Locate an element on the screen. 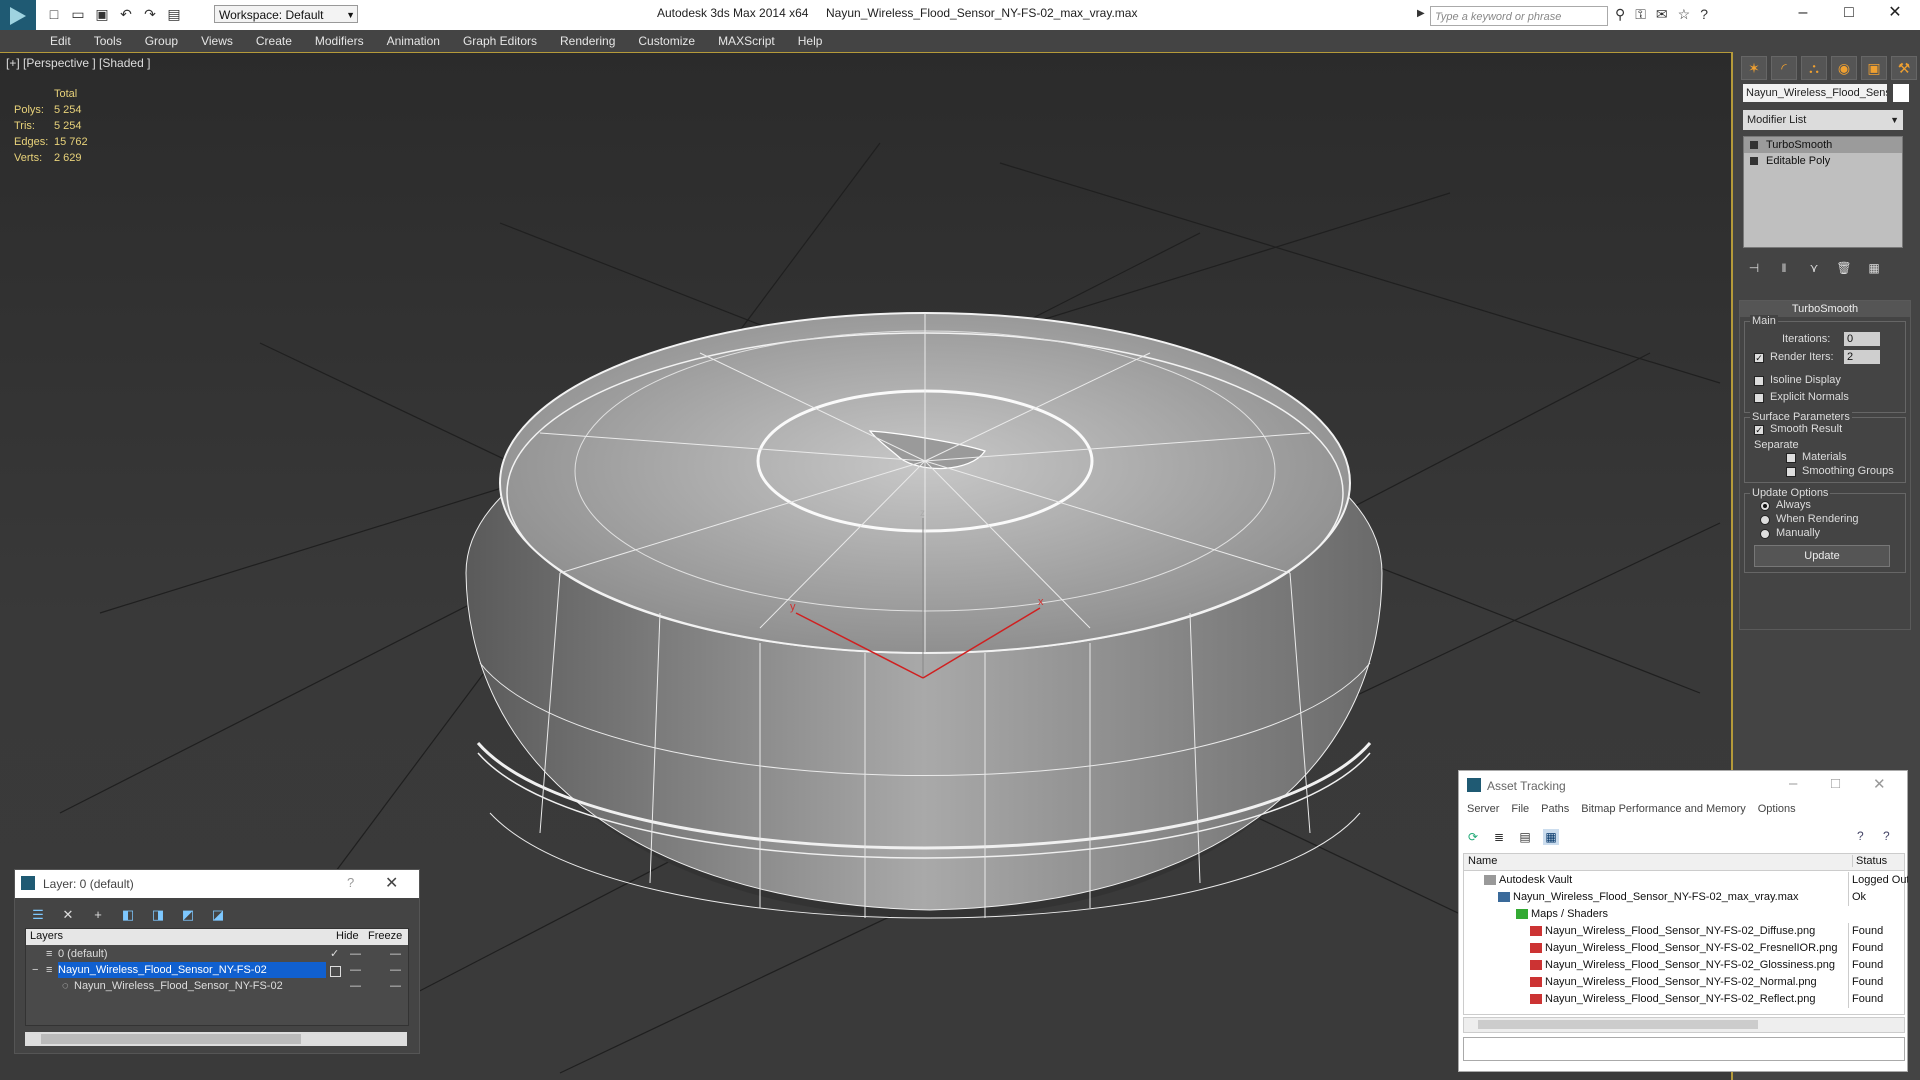 The width and height of the screenshot is (1920, 1080). hierarchy-tab-icon: ⛬ is located at coordinates (1814, 68).